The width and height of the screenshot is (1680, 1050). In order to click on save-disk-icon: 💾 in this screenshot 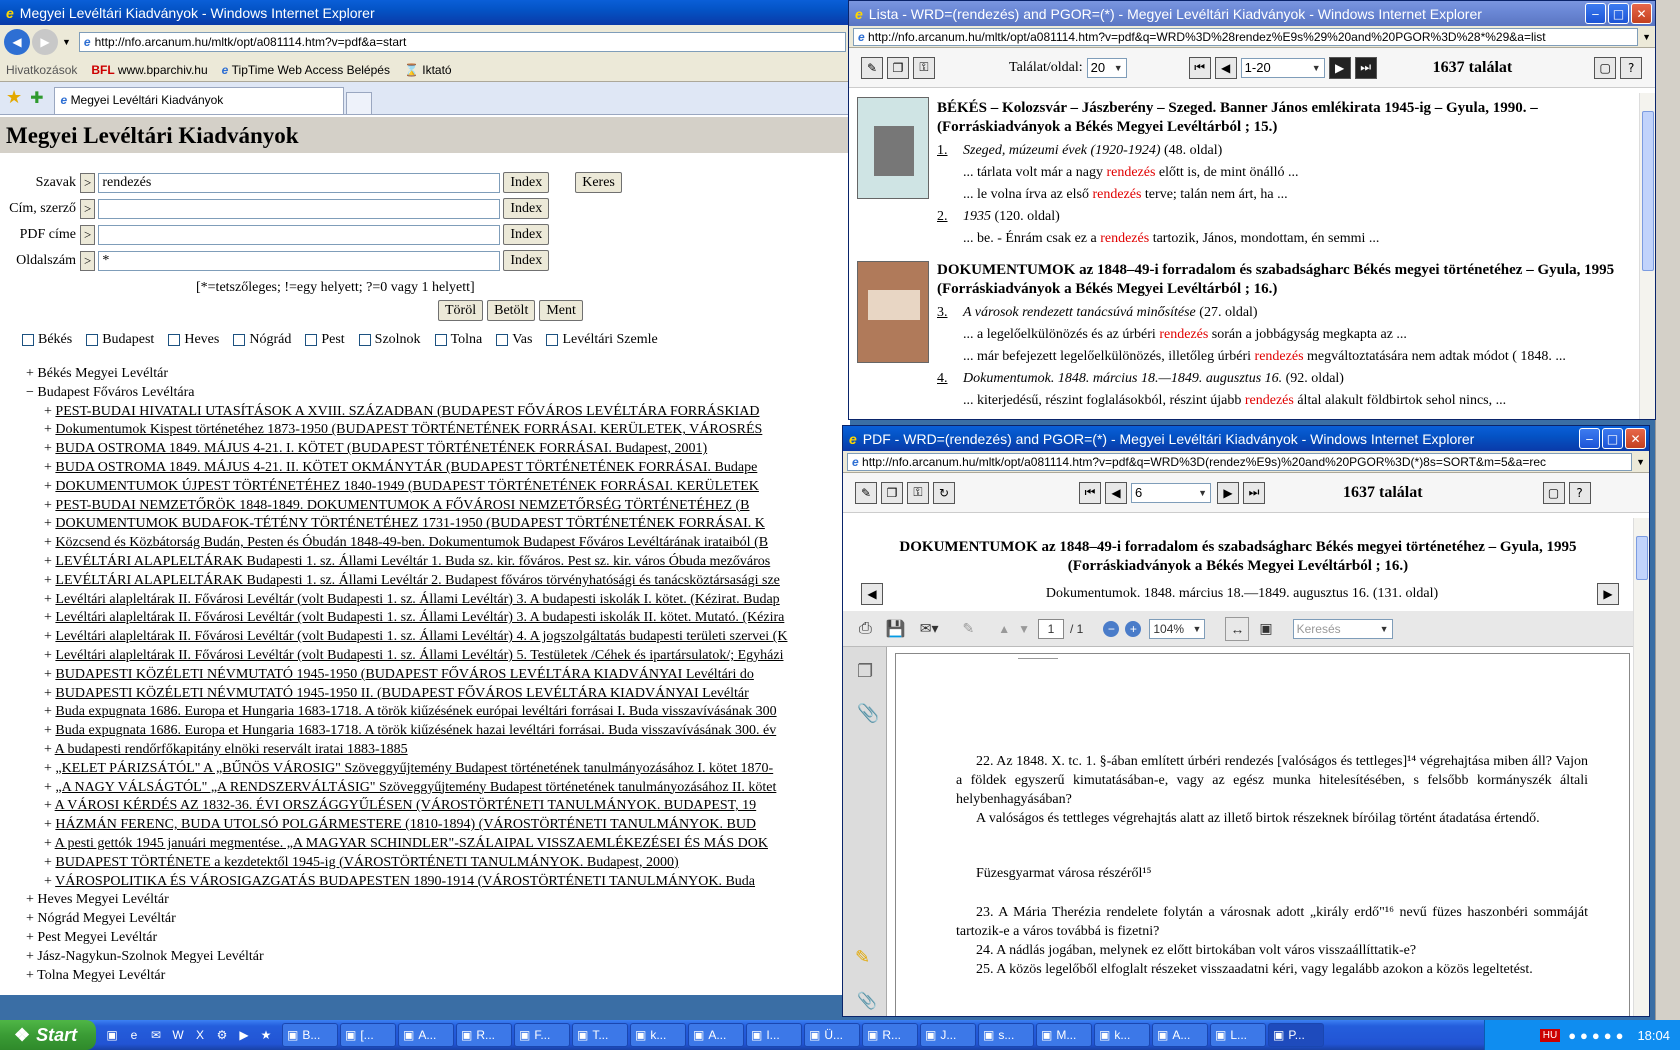, I will do `click(896, 629)`.